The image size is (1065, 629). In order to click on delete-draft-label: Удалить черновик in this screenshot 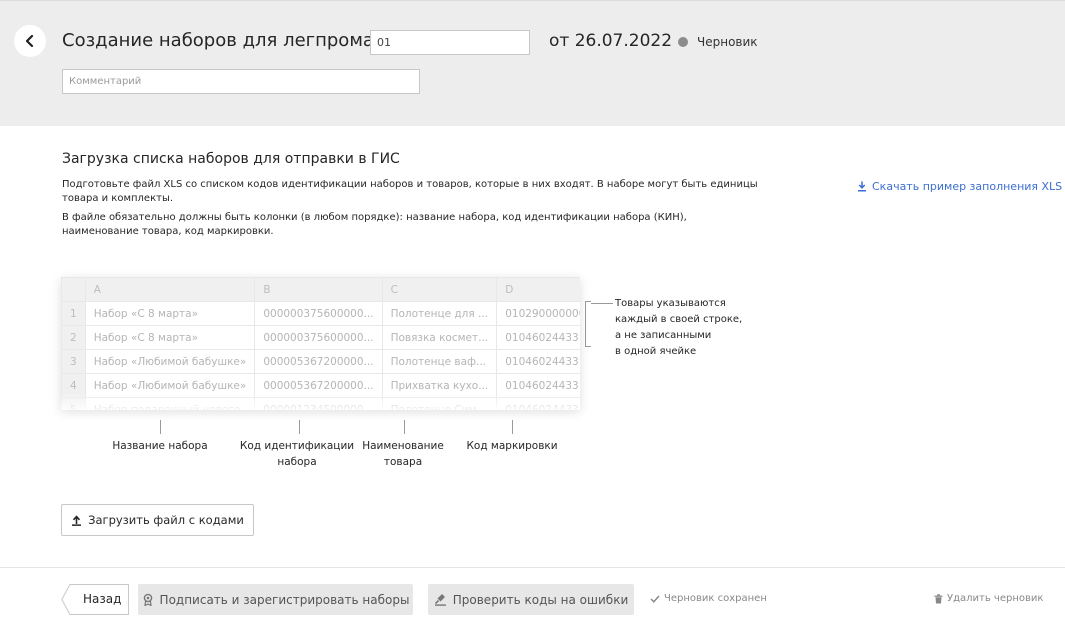, I will do `click(995, 598)`.